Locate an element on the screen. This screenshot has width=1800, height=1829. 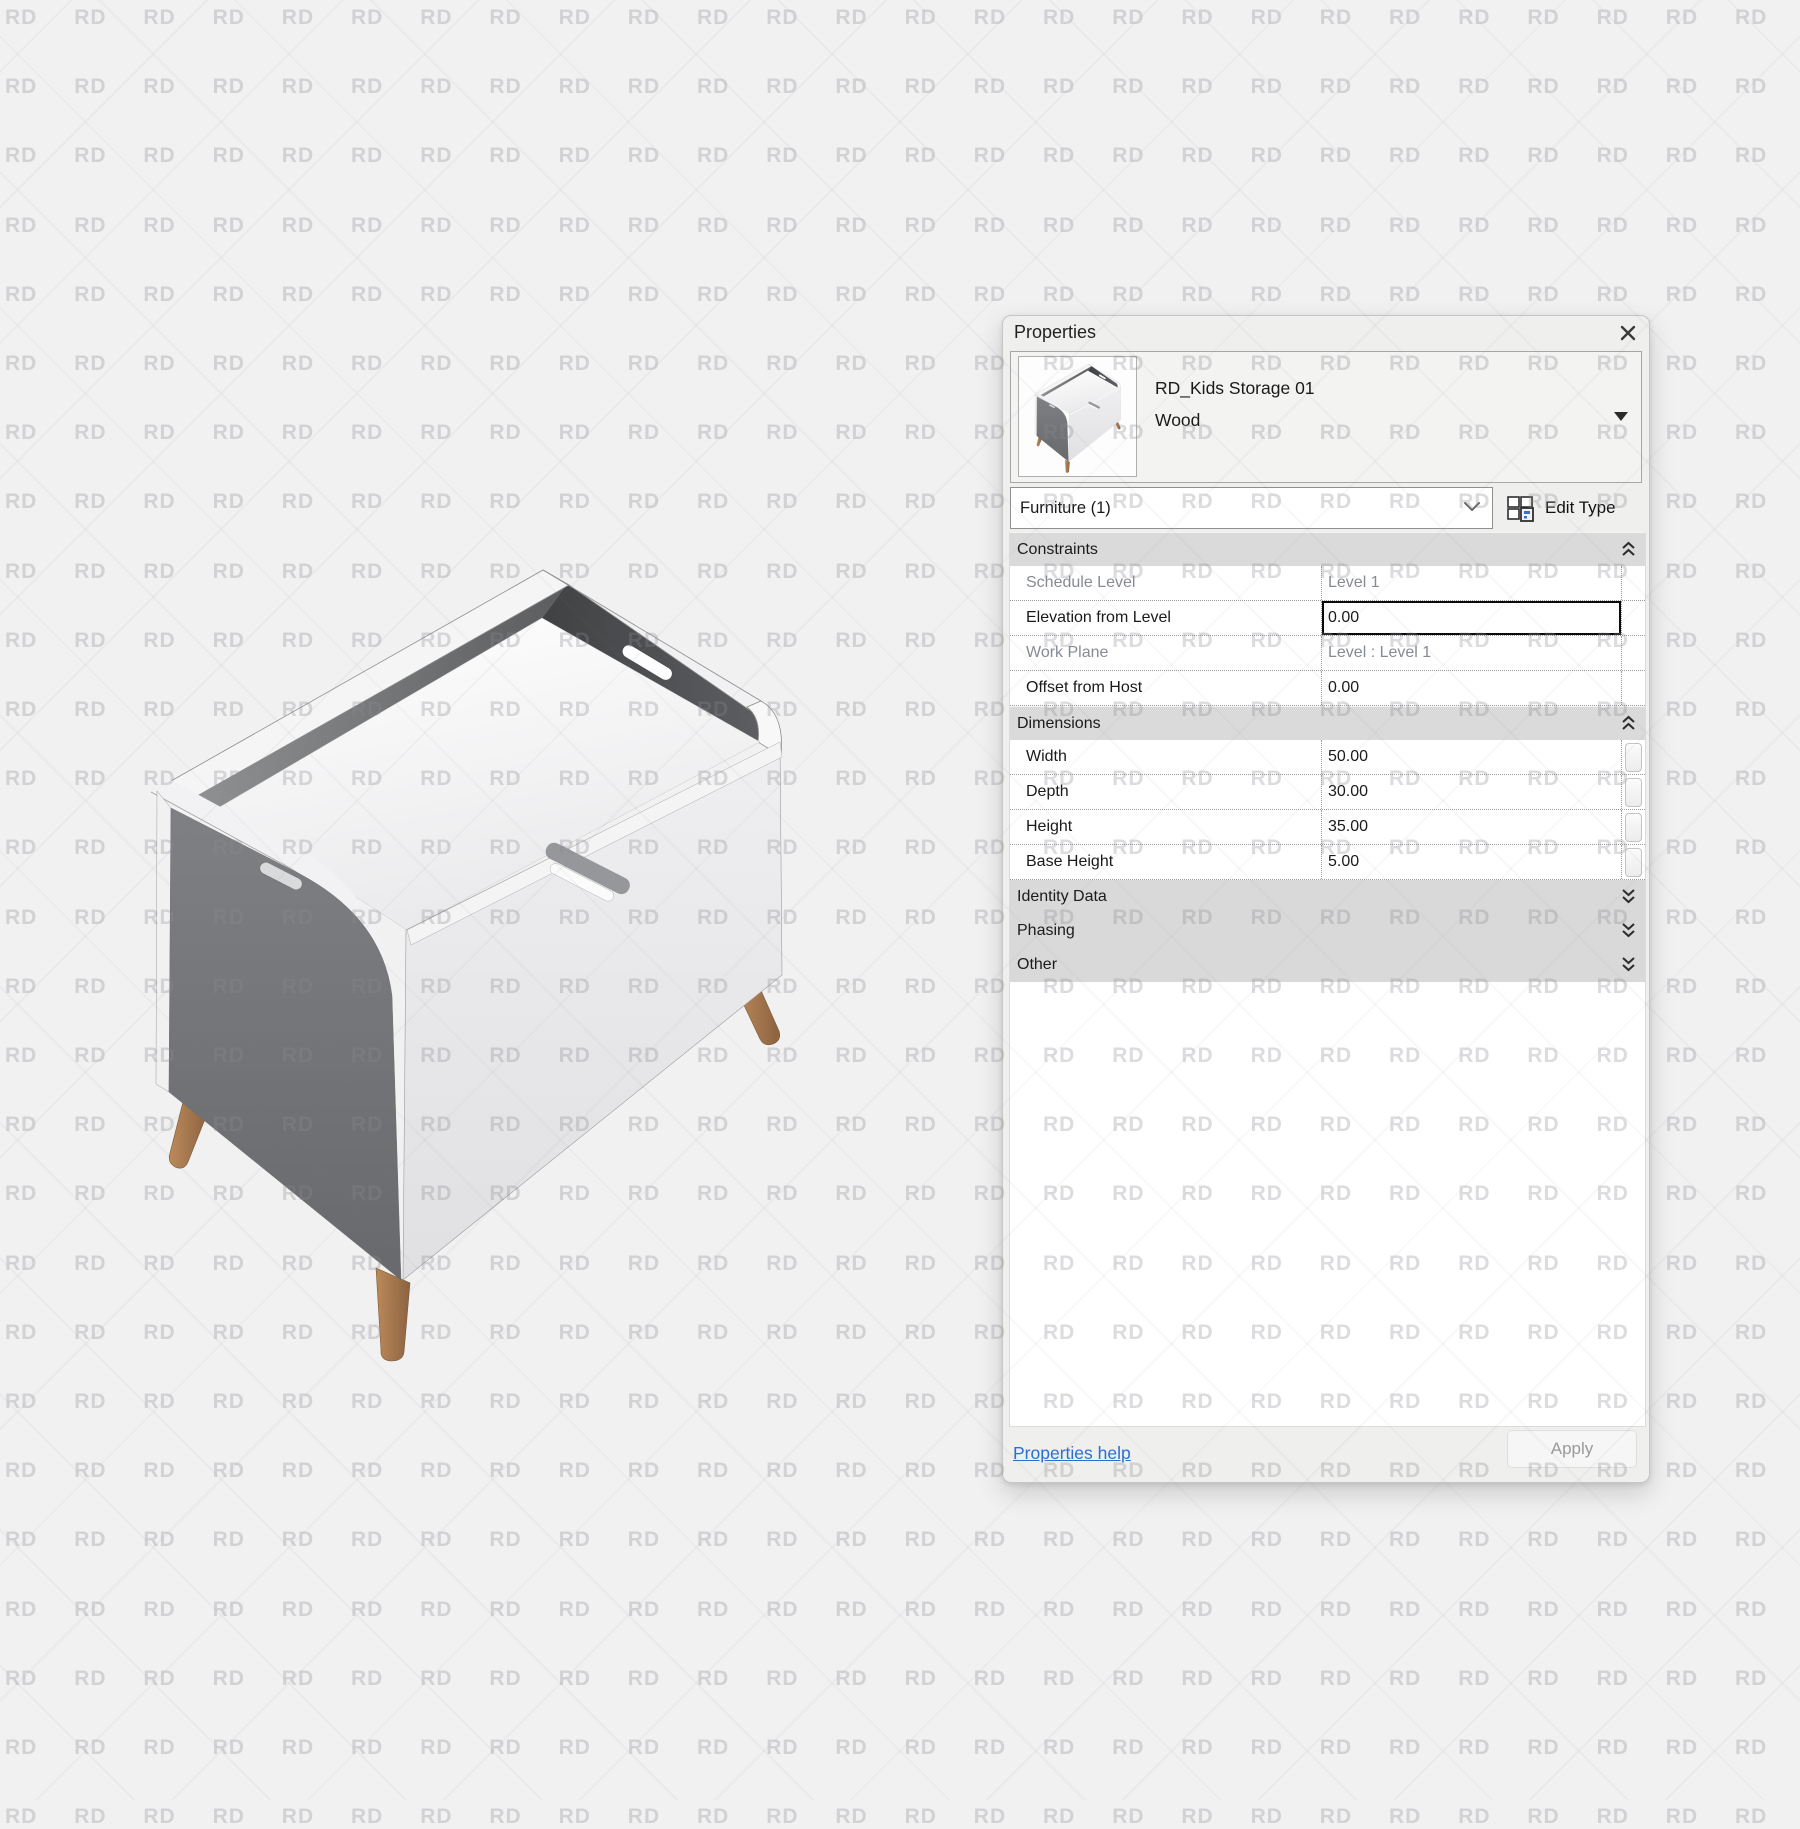
property-label: Height is located at coordinates (1049, 826).